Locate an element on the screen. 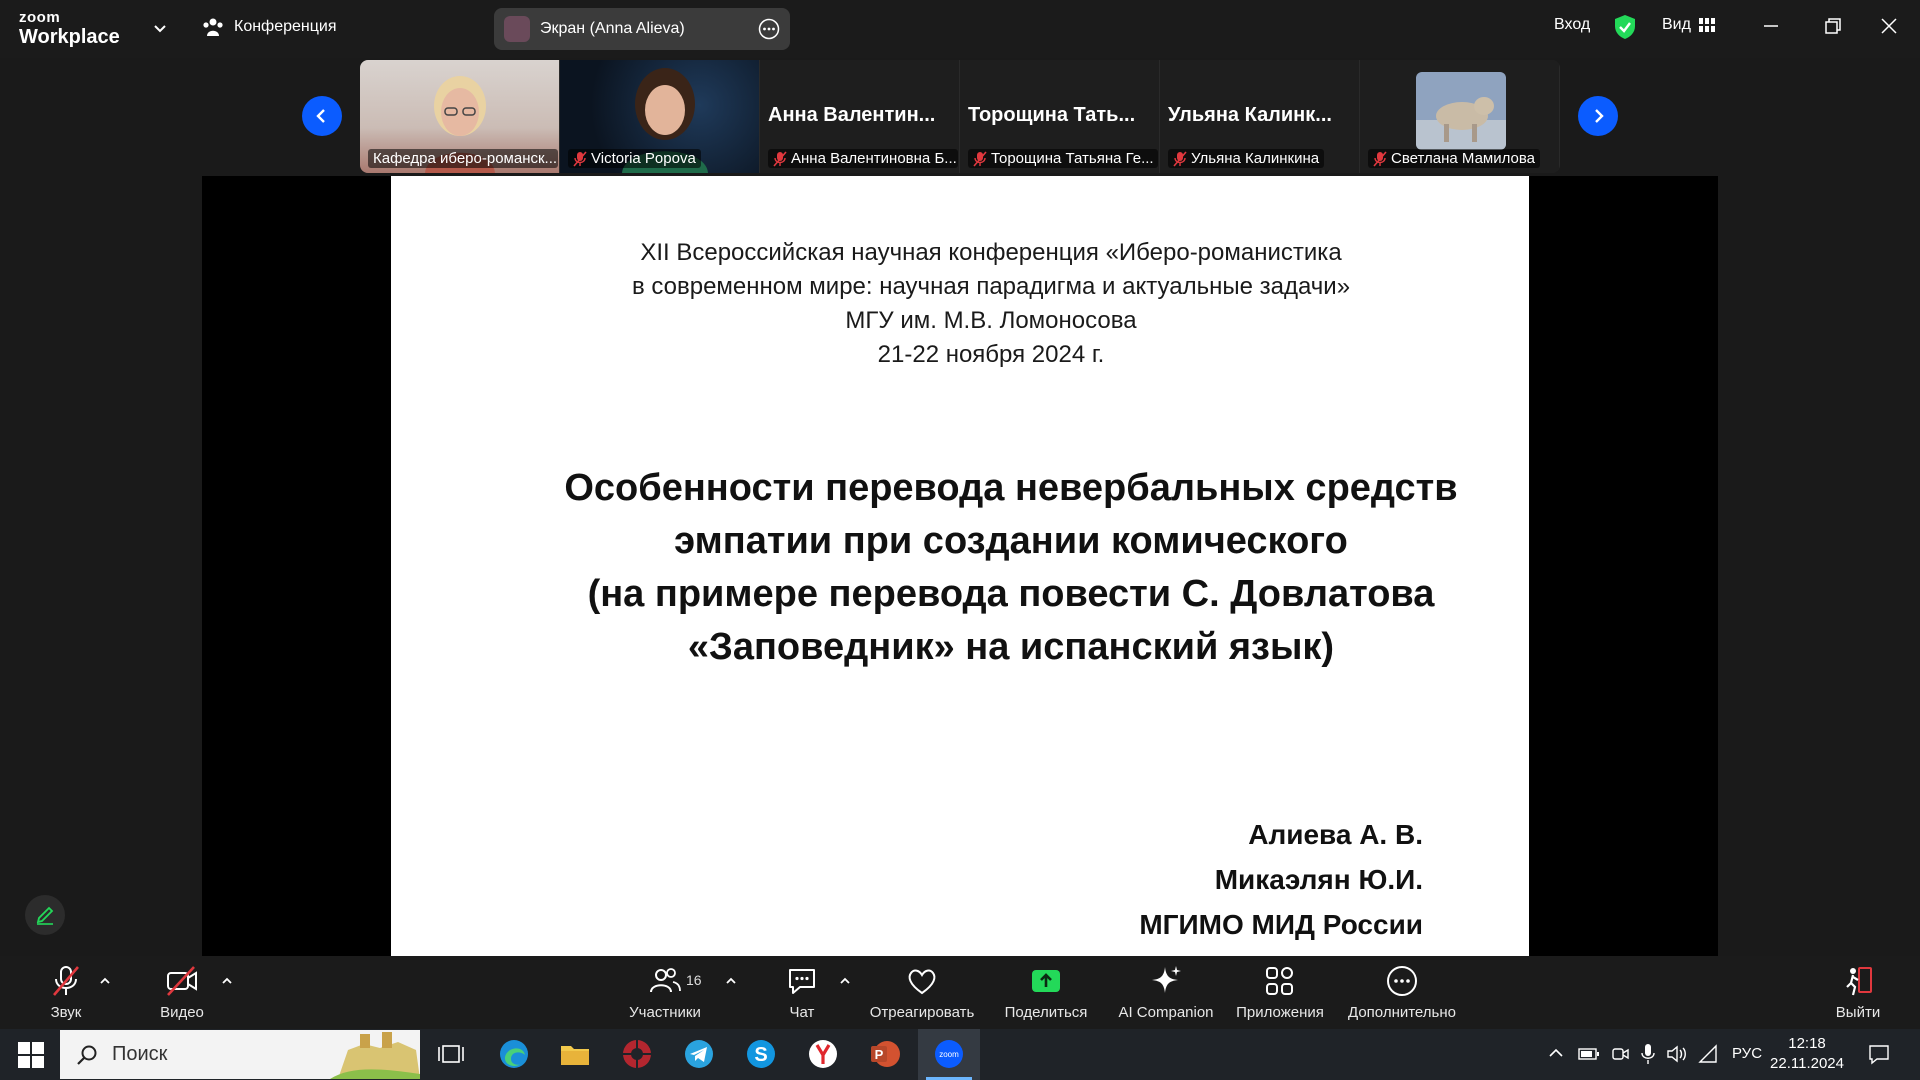  grid-icon is located at coordinates (1706, 25).